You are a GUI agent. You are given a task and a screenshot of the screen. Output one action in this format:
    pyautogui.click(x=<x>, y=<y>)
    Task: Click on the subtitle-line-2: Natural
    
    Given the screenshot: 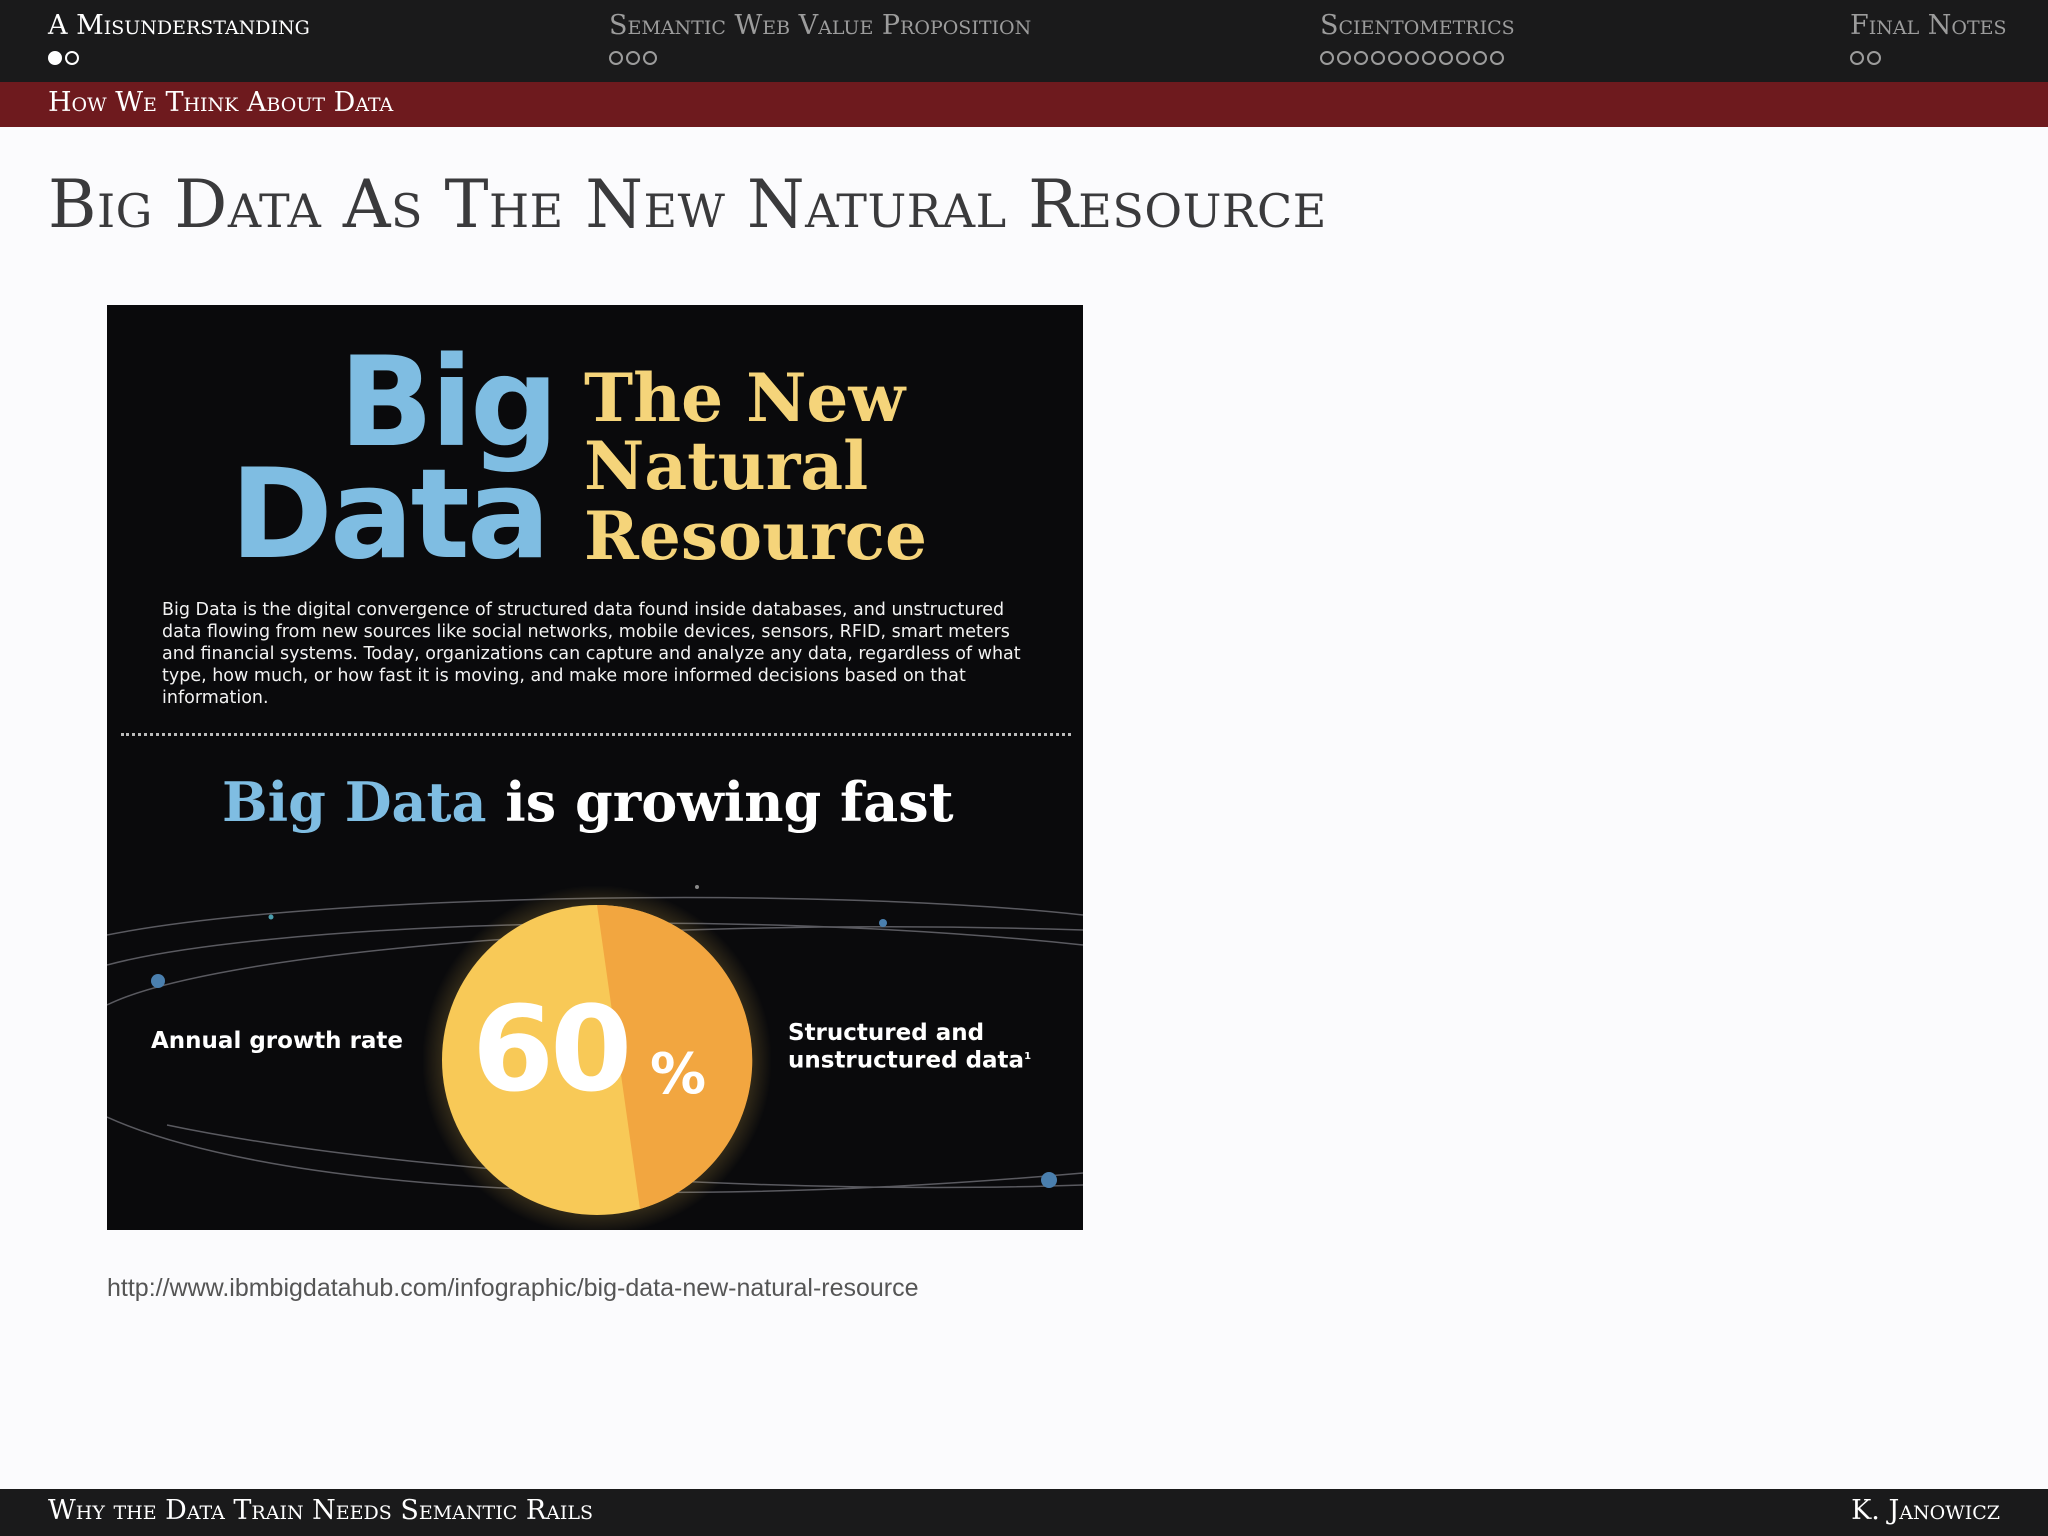 What is the action you would take?
    pyautogui.click(x=726, y=466)
    